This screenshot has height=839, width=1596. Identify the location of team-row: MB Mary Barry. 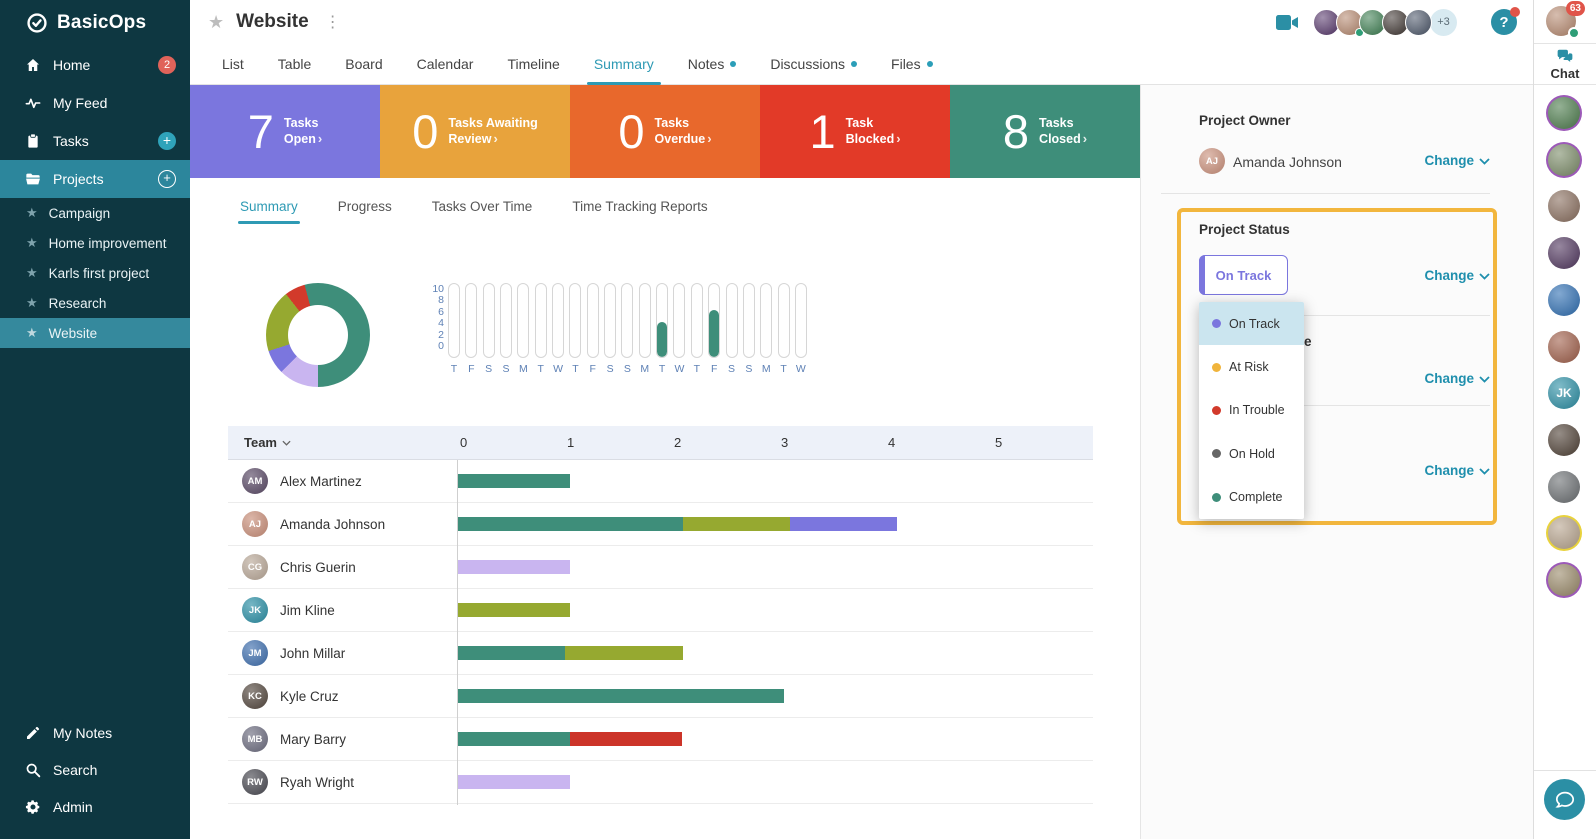
(660, 739).